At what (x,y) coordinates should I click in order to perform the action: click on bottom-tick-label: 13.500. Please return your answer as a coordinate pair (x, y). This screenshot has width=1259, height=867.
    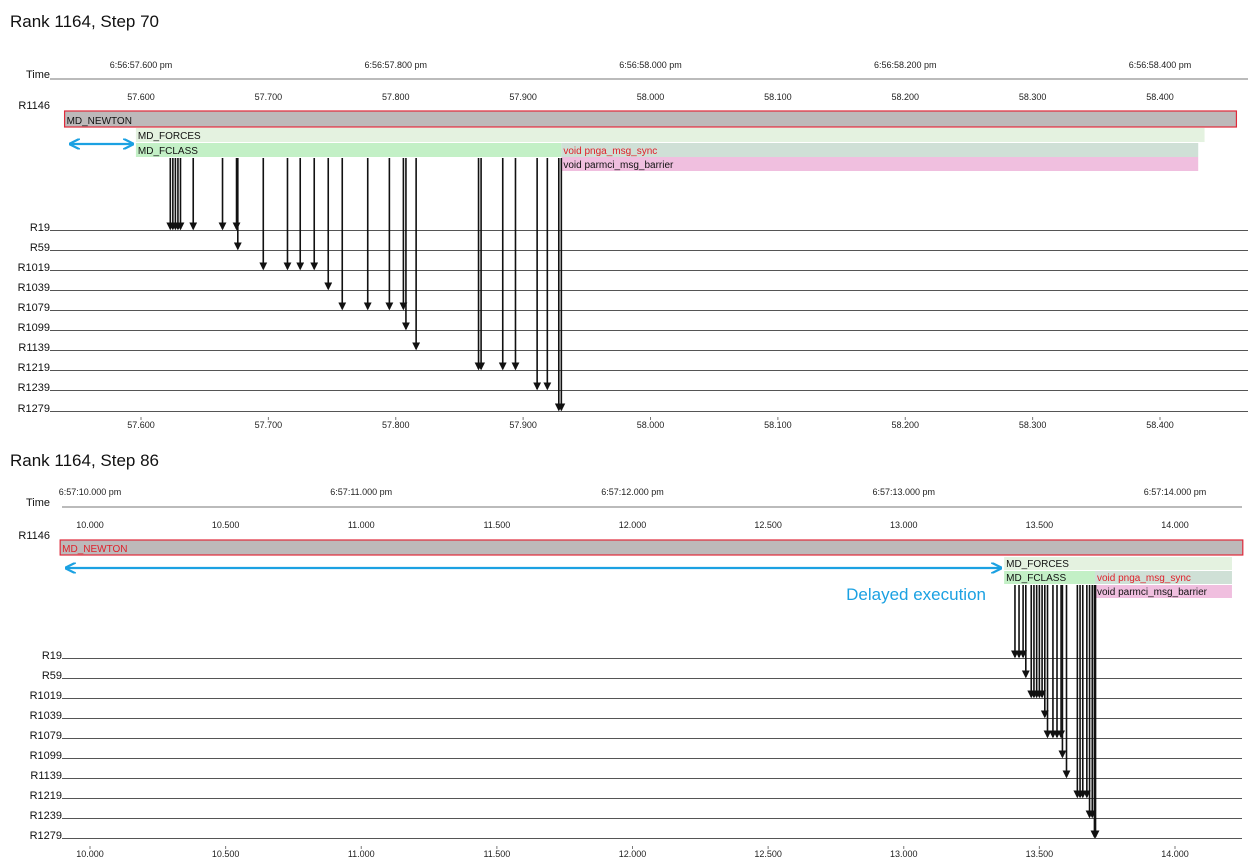
    Looking at the image, I should click on (1040, 854).